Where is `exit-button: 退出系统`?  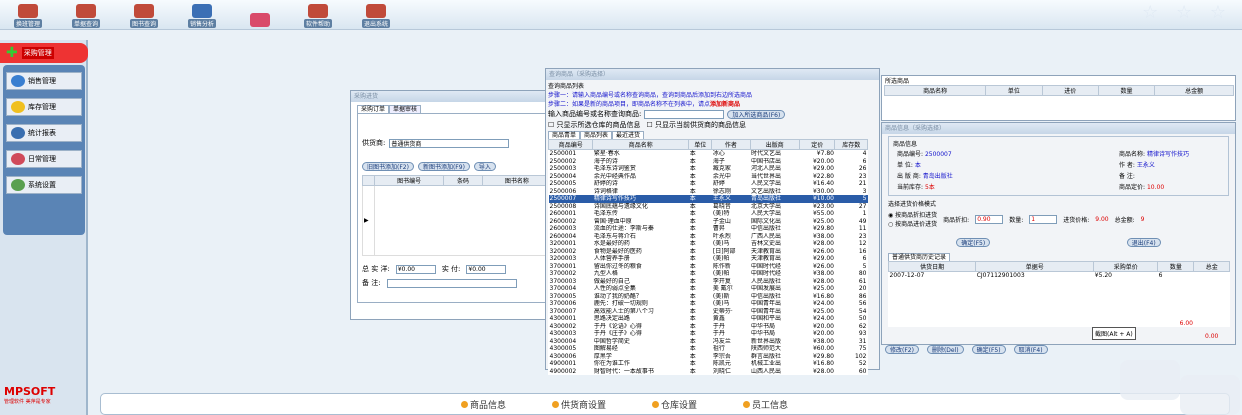
exit-button: 退出系统 is located at coordinates (376, 15).